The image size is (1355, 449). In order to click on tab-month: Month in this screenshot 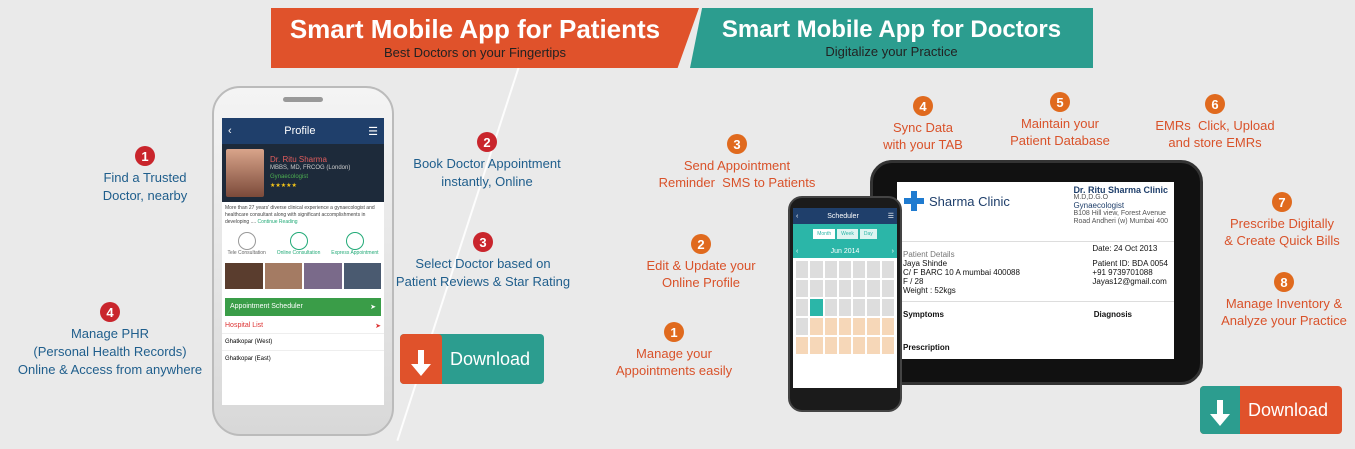, I will do `click(824, 234)`.